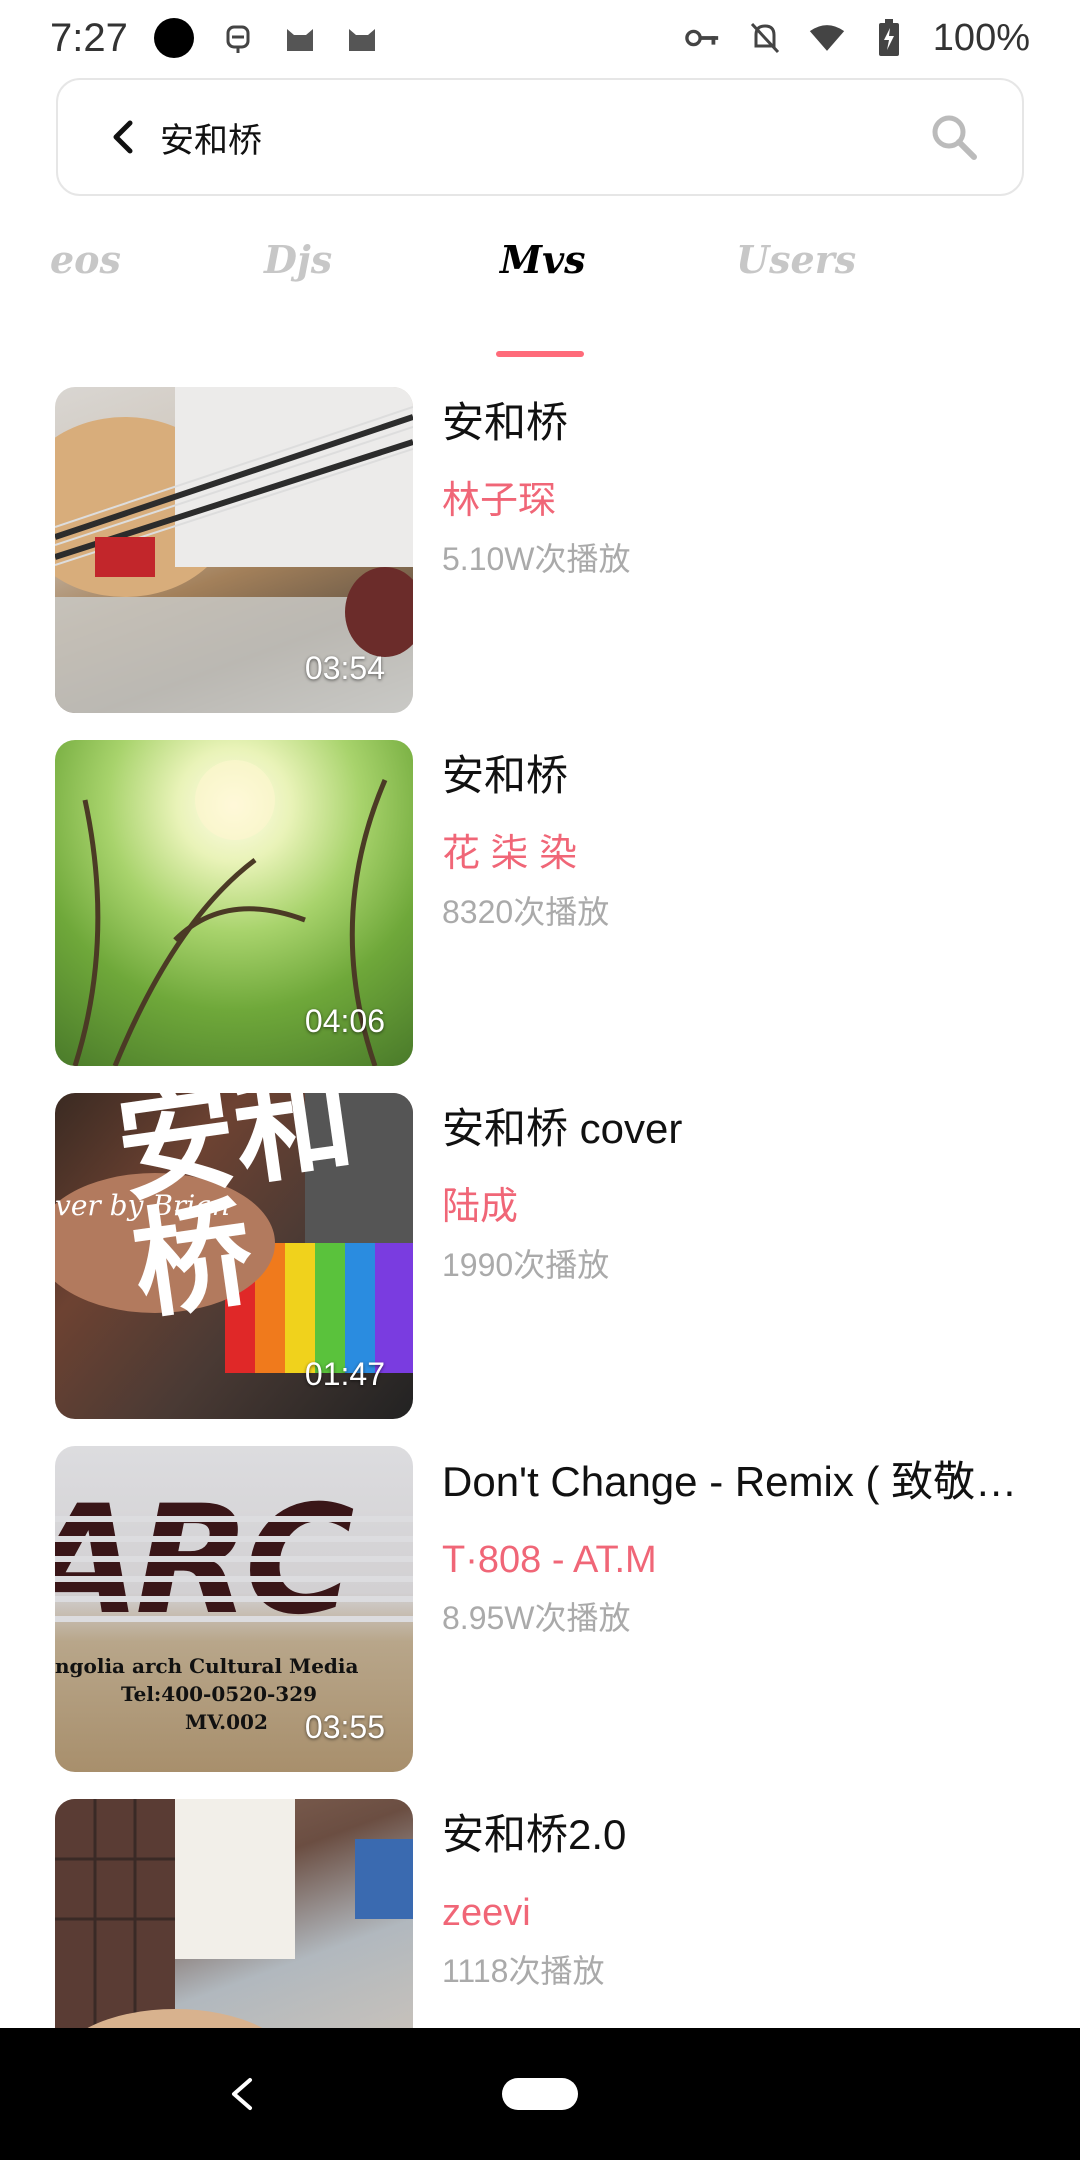 This screenshot has height=2160, width=1080. Describe the element at coordinates (526, 912) in the screenshot. I see `mv-play-count: 8320次播放` at that location.